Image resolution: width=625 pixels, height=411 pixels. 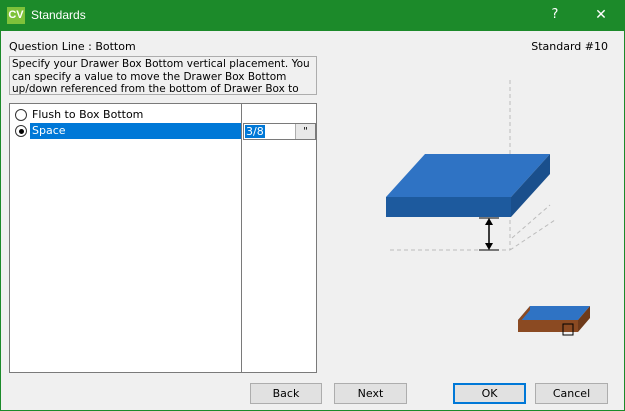 What do you see at coordinates (72, 46) in the screenshot?
I see `question-line-label: Question Line : Bottom` at bounding box center [72, 46].